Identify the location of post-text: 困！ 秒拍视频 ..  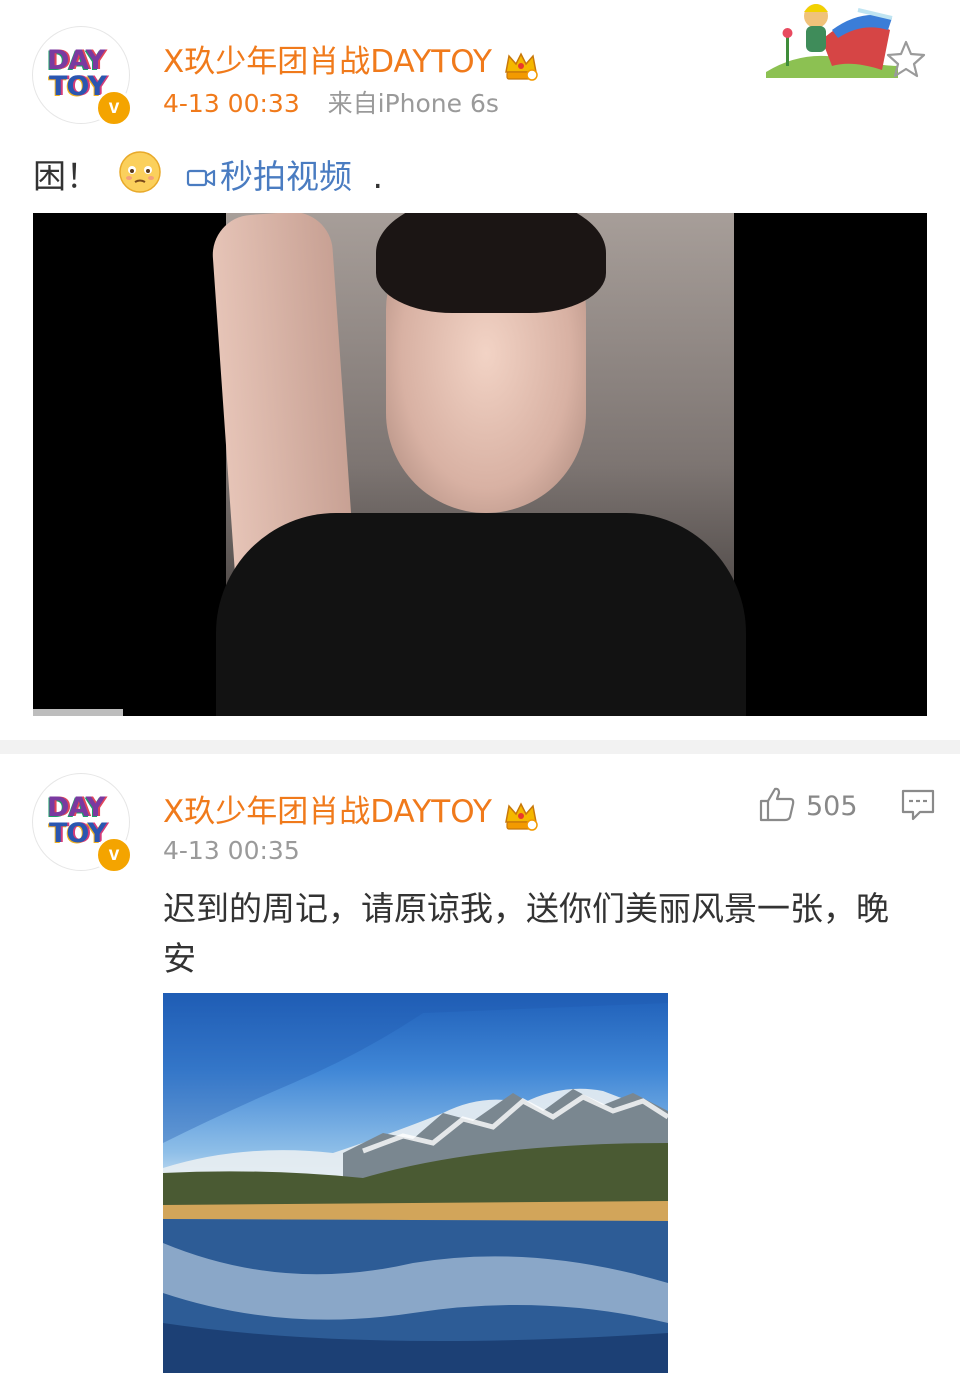
(208, 178).